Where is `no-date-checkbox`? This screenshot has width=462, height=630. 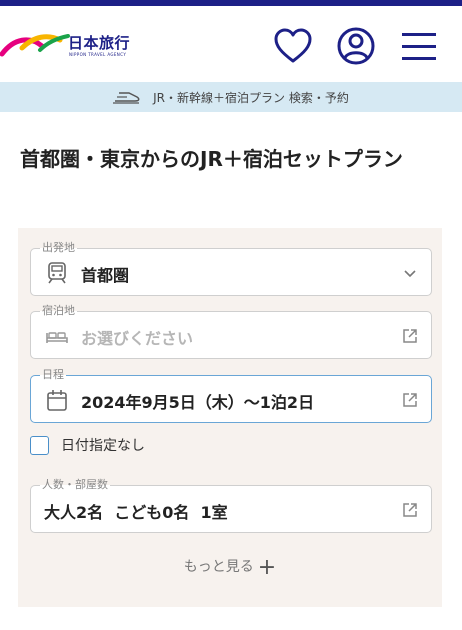 no-date-checkbox is located at coordinates (39, 445).